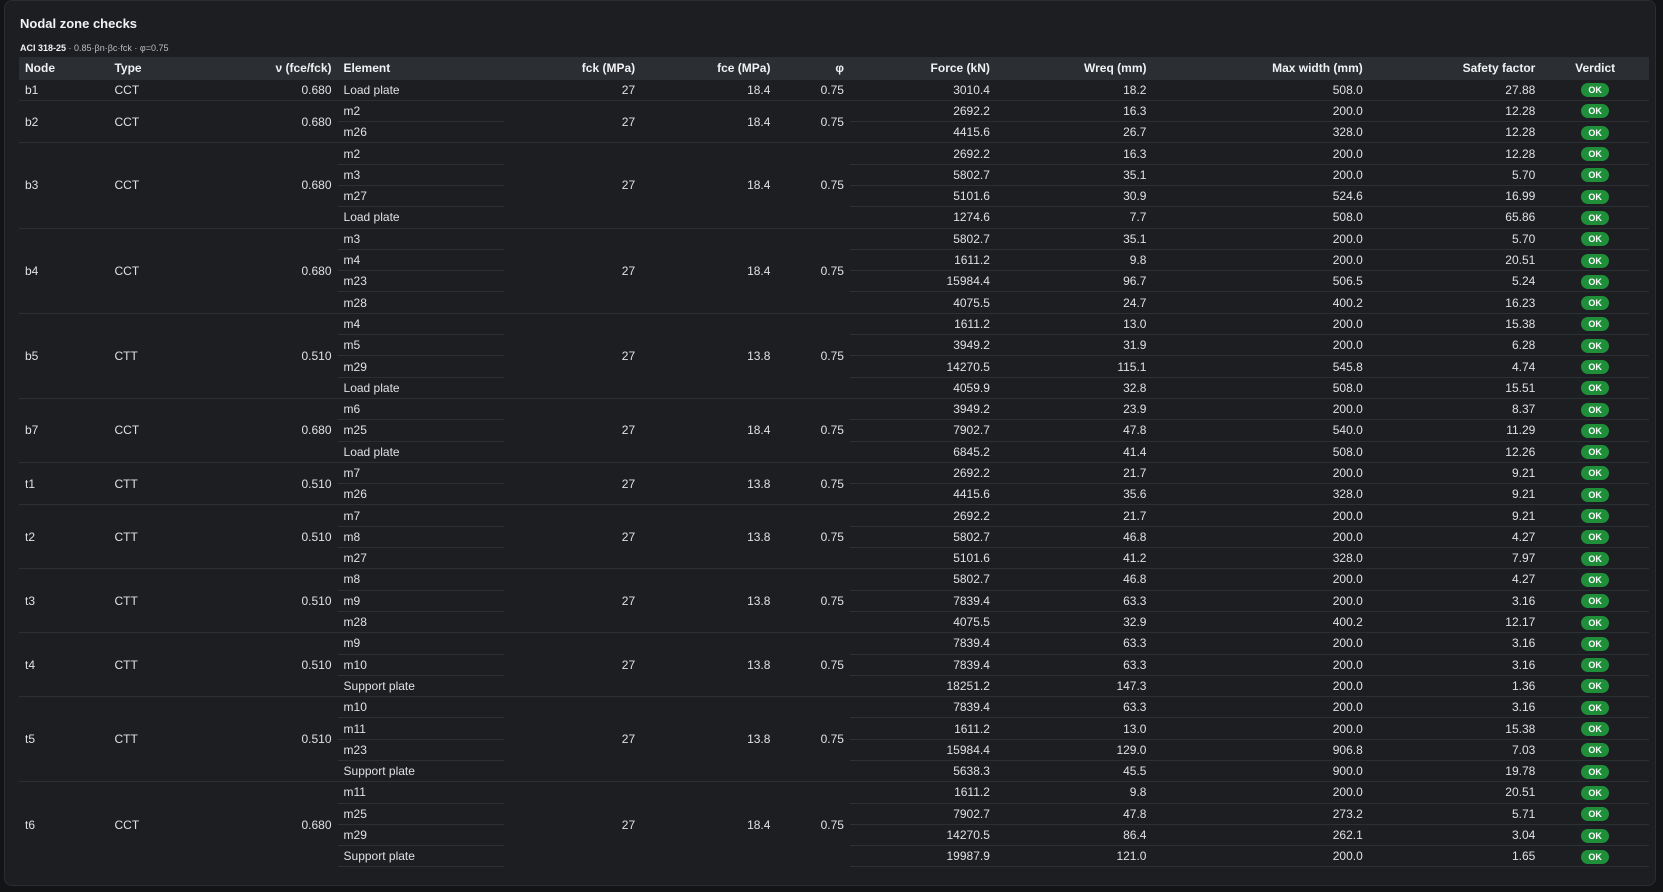 Image resolution: width=1663 pixels, height=892 pixels. Describe the element at coordinates (64, 185) in the screenshot. I see `node-cell: b3` at that location.